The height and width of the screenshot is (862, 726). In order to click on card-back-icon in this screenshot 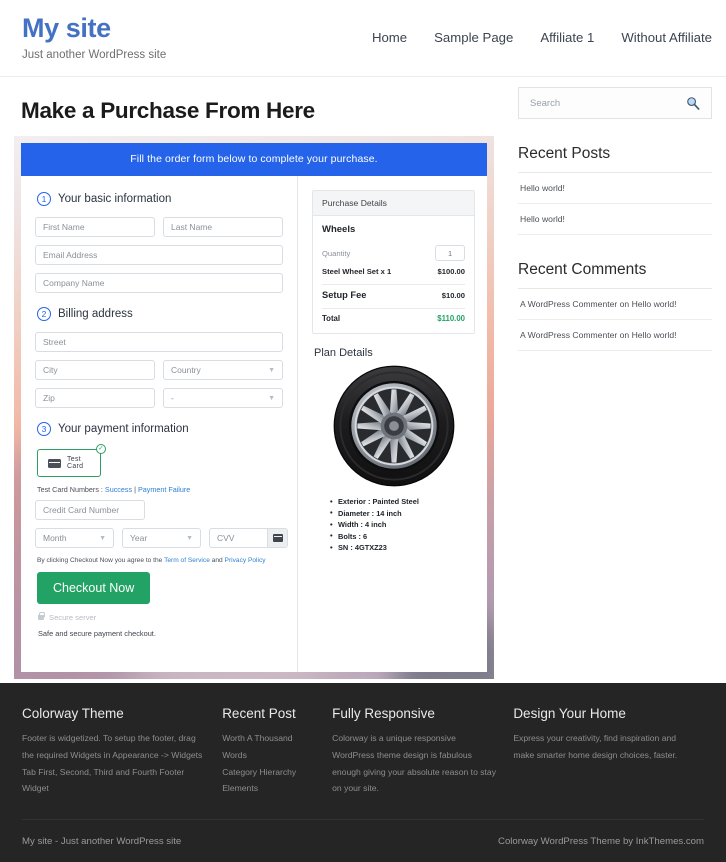, I will do `click(277, 538)`.